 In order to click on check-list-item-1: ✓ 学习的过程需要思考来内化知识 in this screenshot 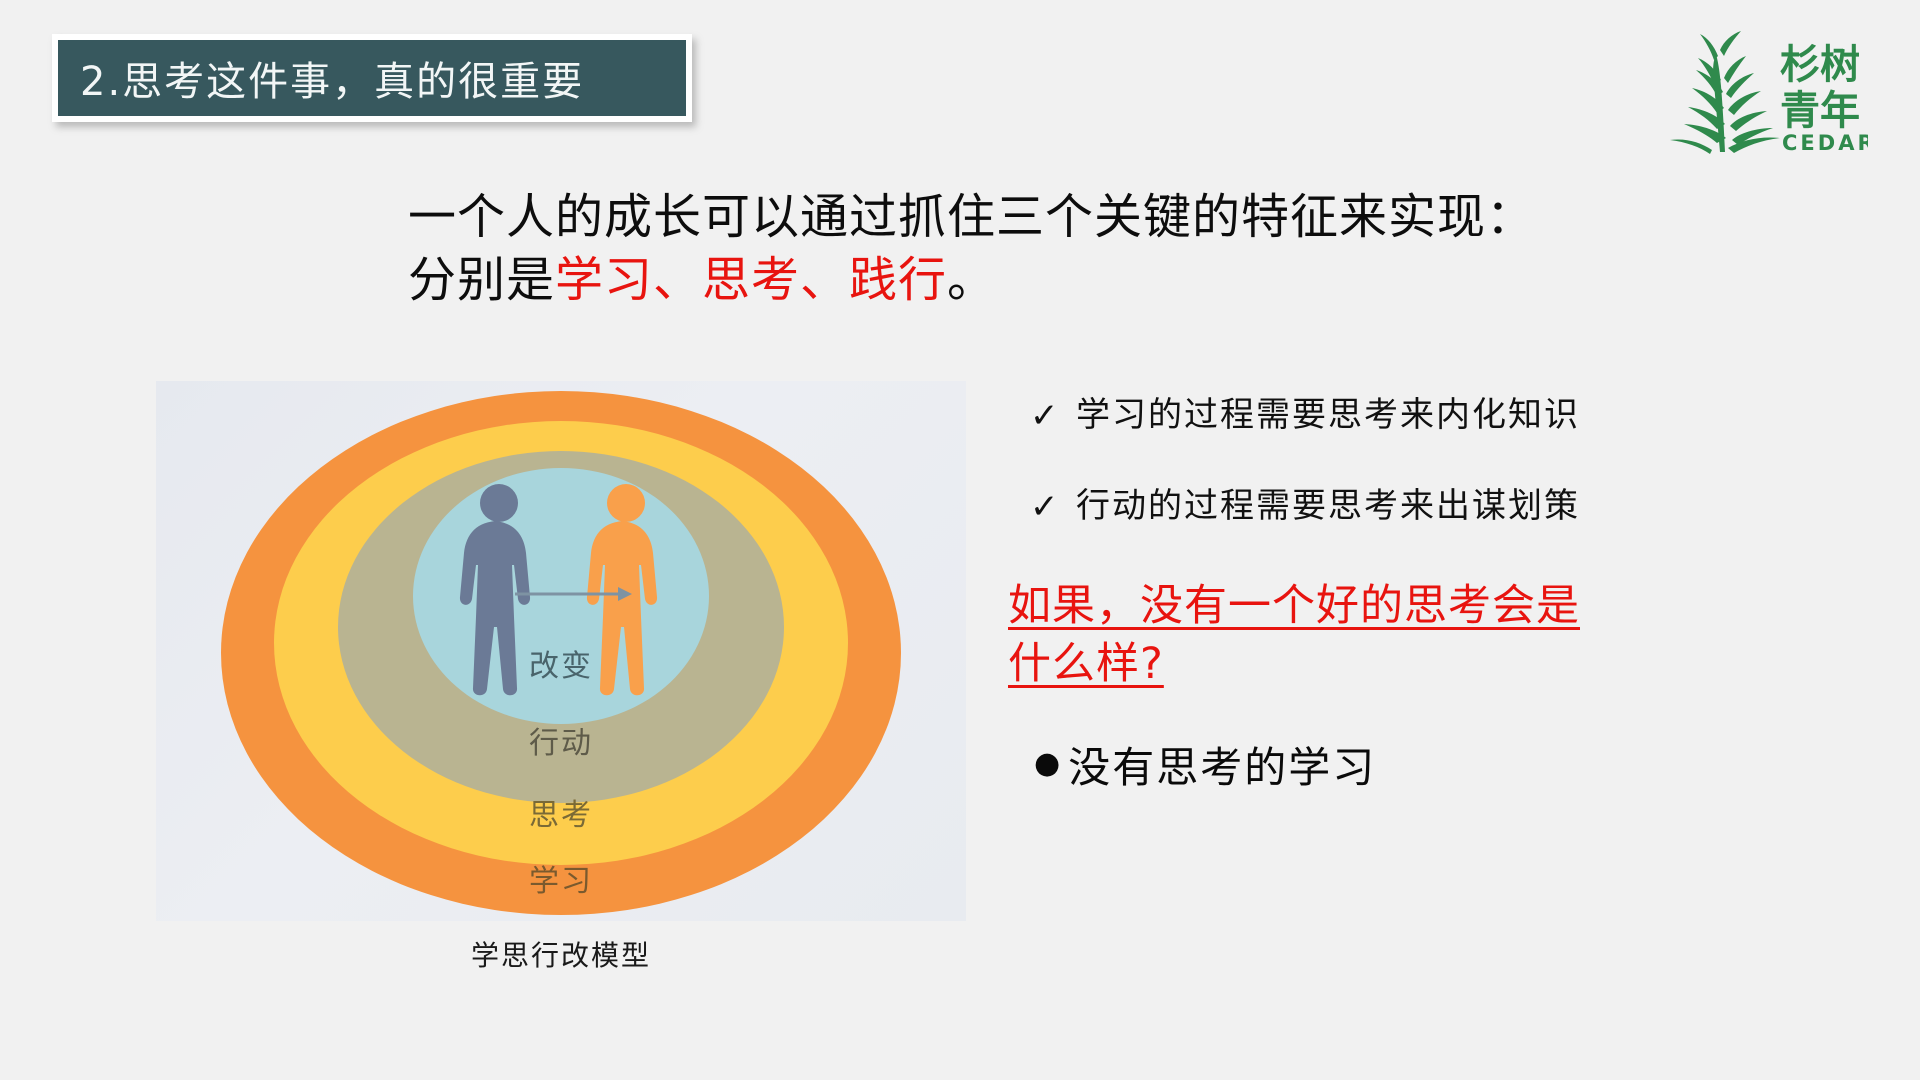, I will do `click(1440, 415)`.